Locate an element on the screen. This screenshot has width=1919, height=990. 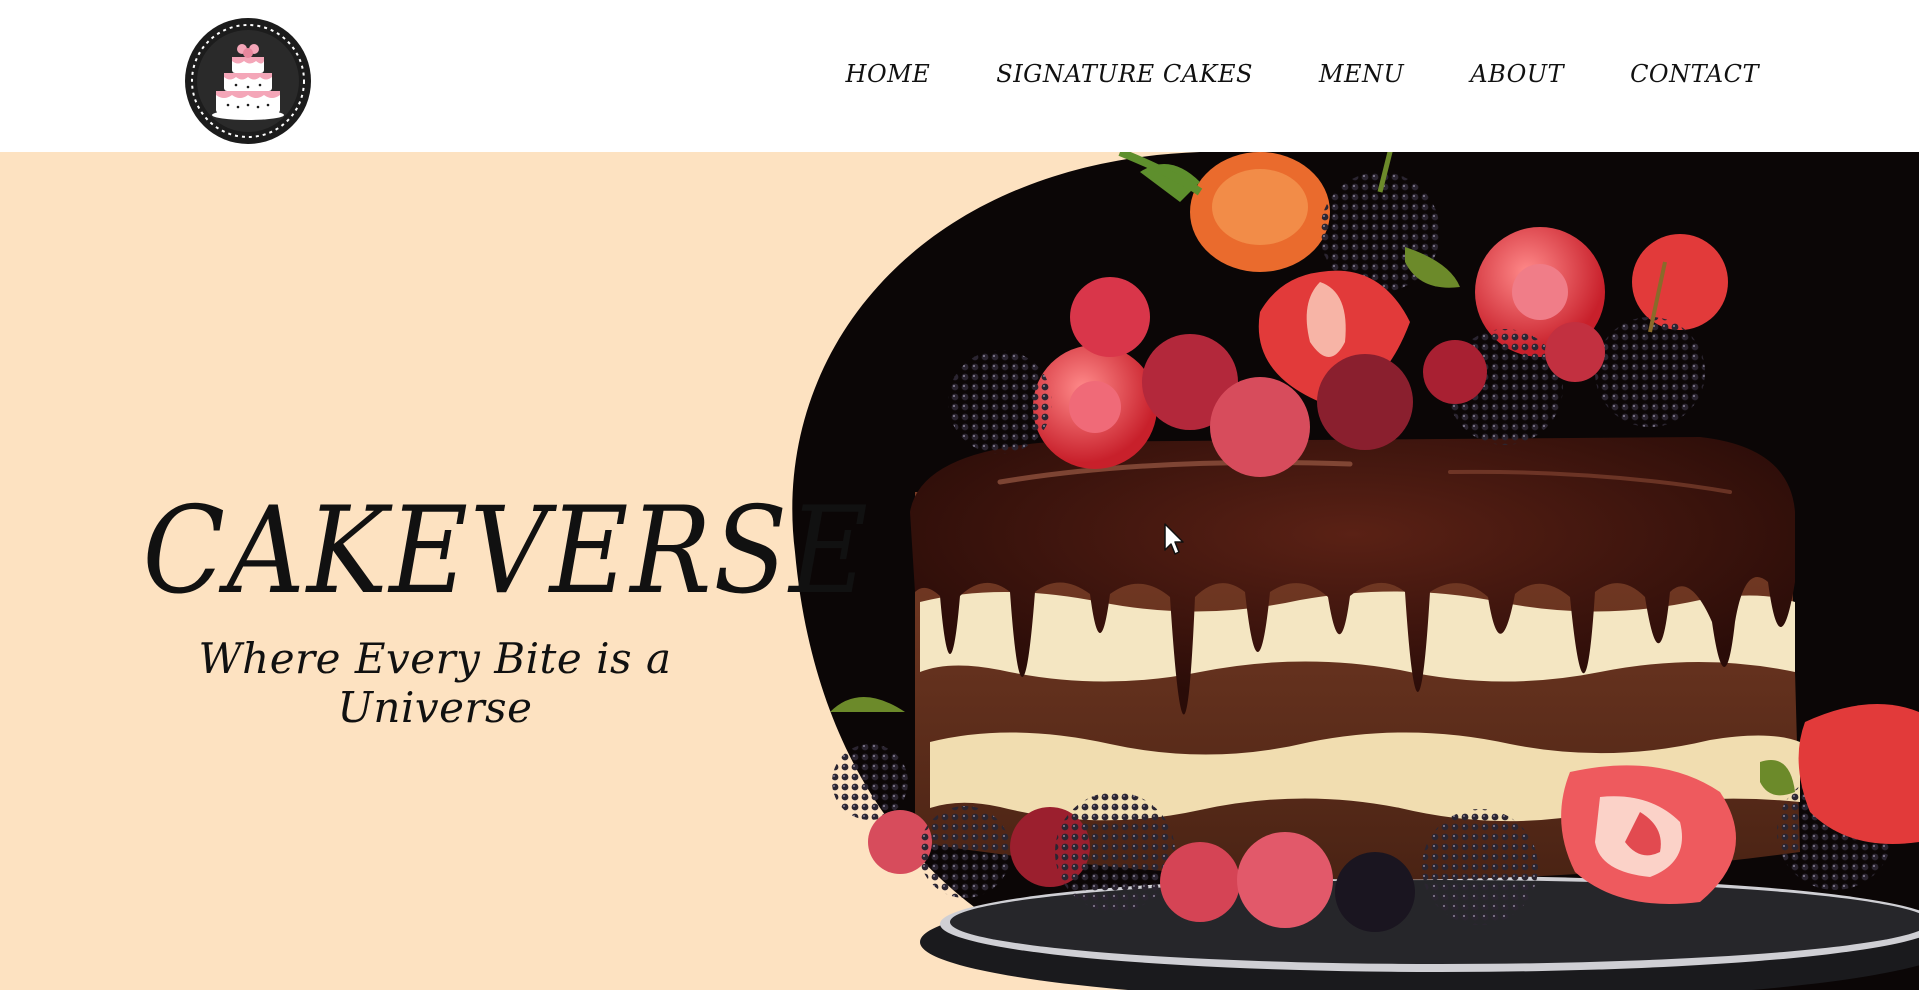
mouse-pointer-icon is located at coordinates (1174, 539).